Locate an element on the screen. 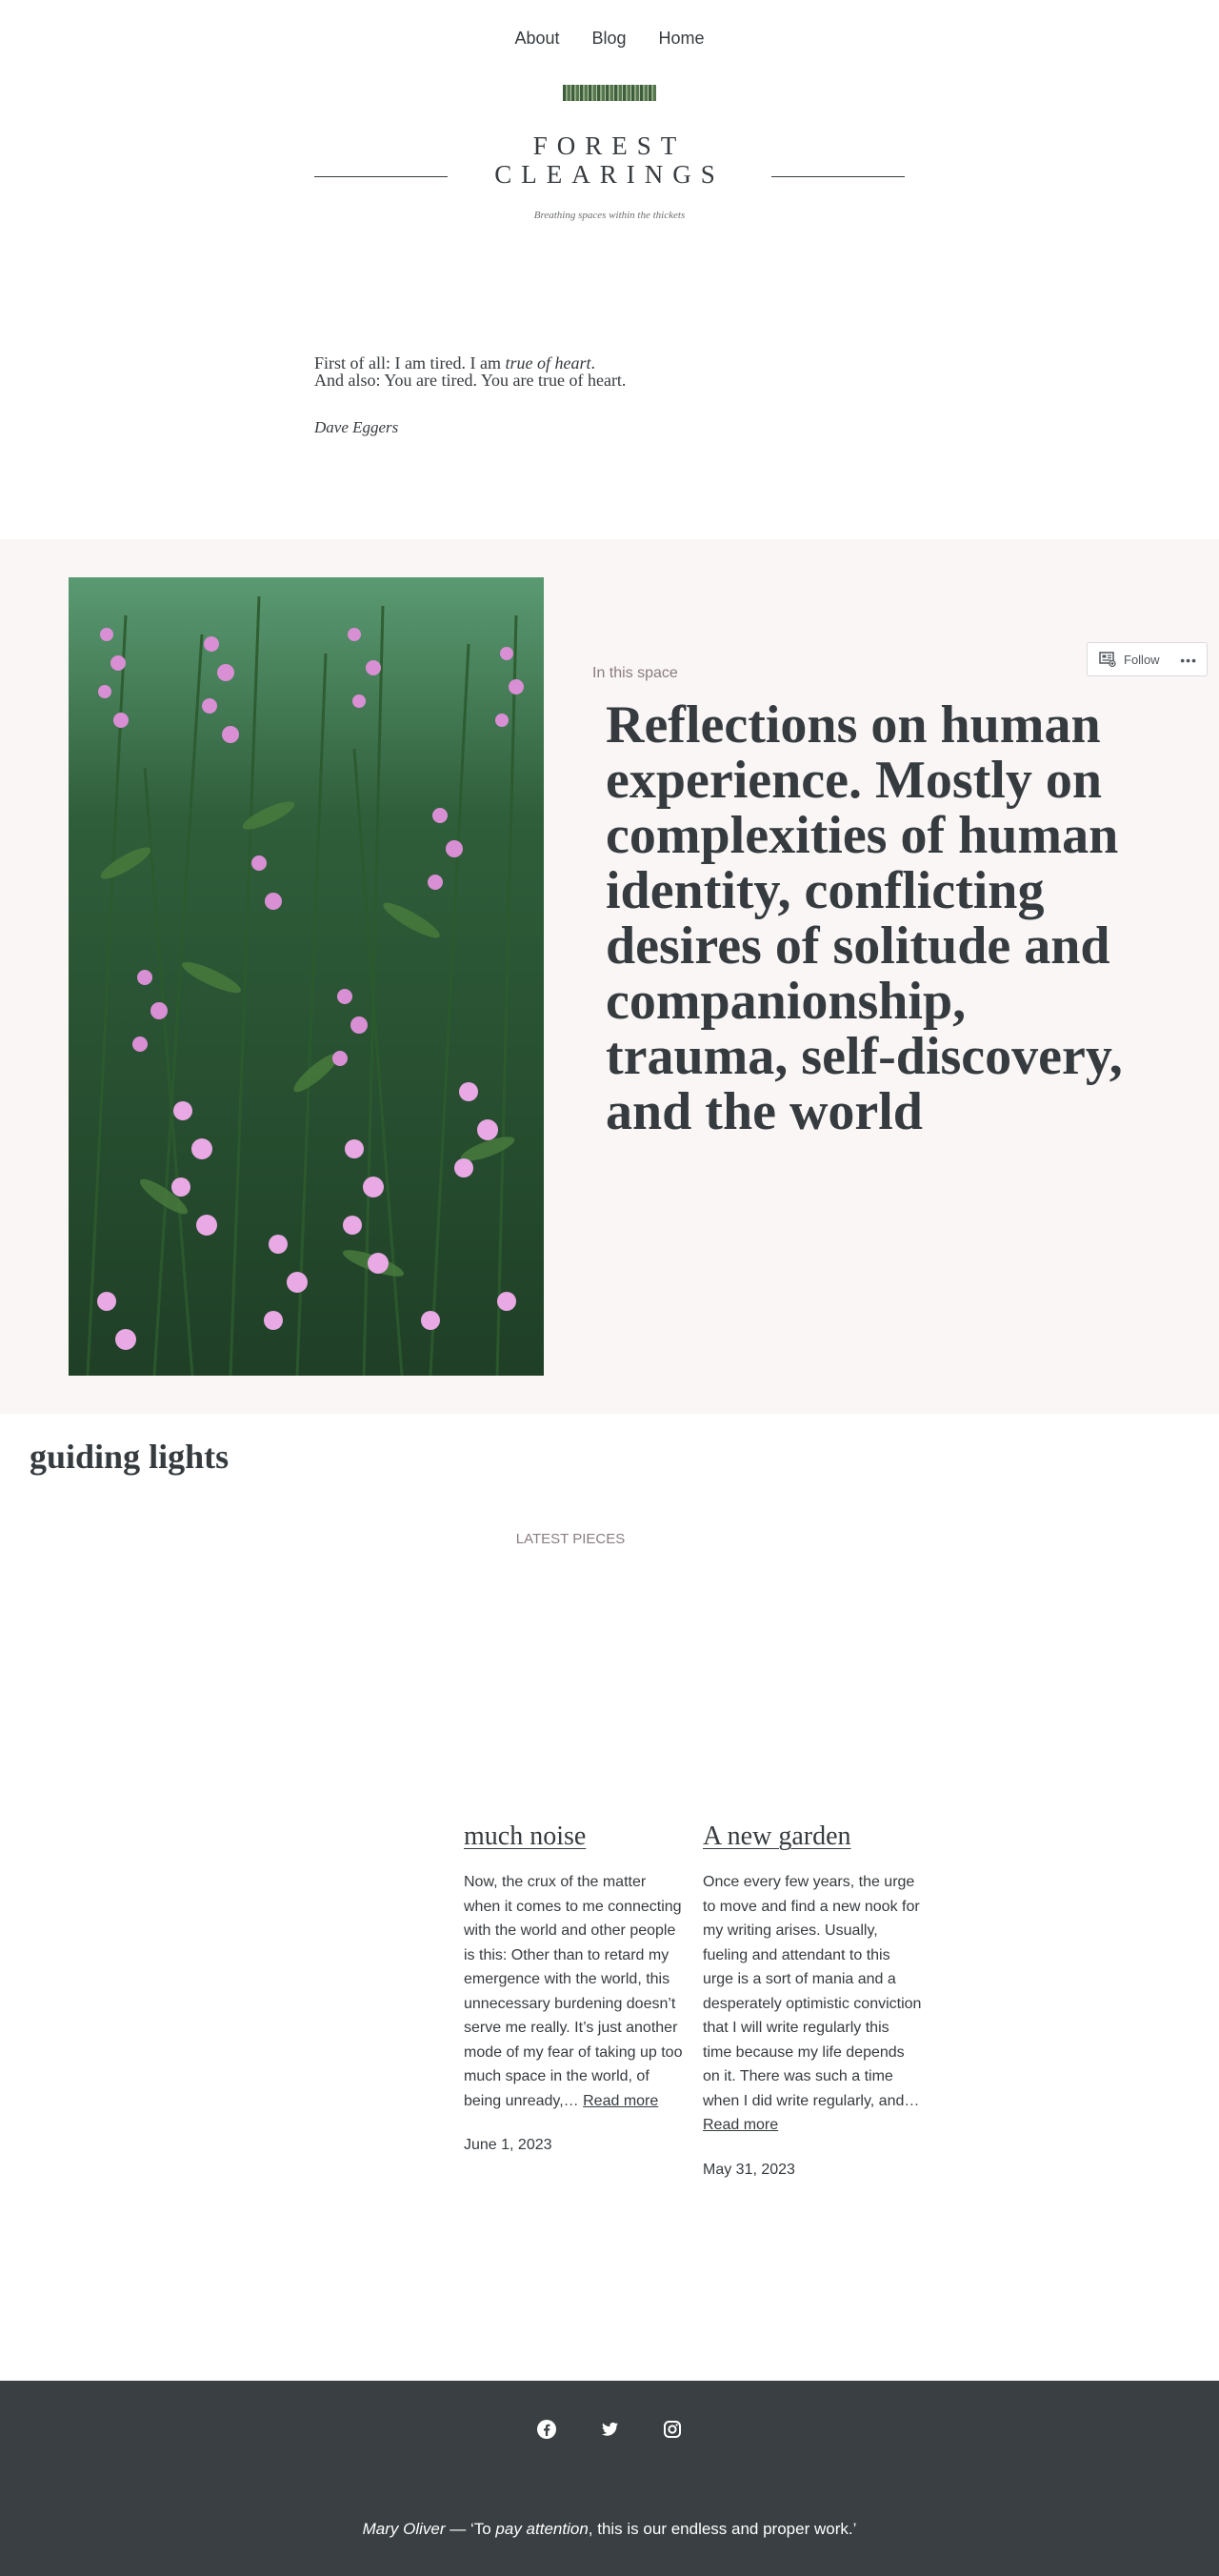  quote-author: Dave Eggers is located at coordinates (356, 427).